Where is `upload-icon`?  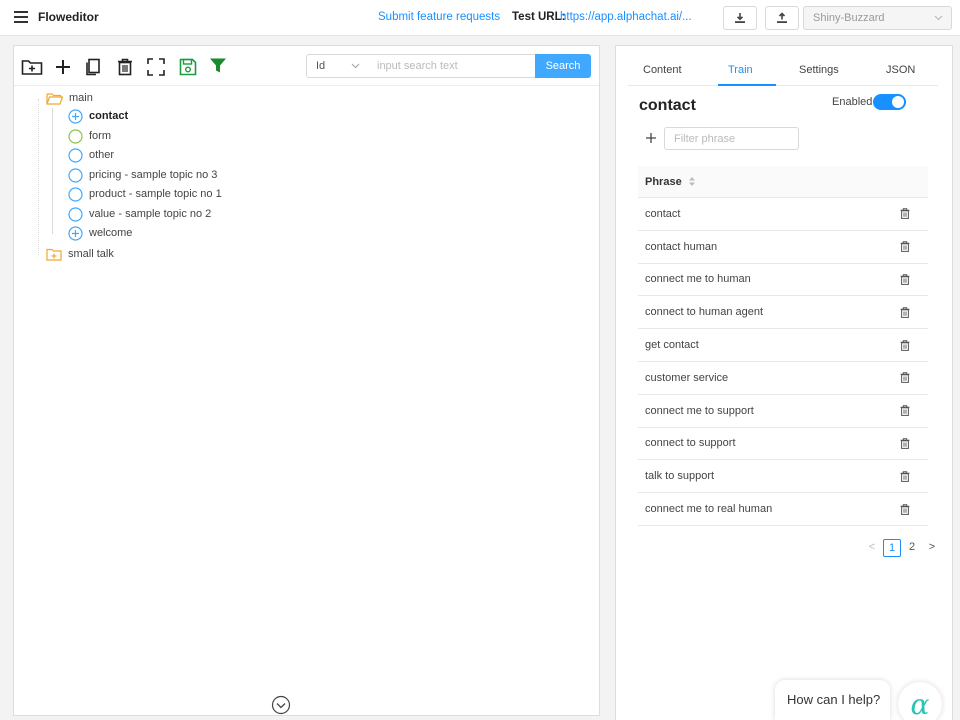
upload-icon is located at coordinates (782, 17).